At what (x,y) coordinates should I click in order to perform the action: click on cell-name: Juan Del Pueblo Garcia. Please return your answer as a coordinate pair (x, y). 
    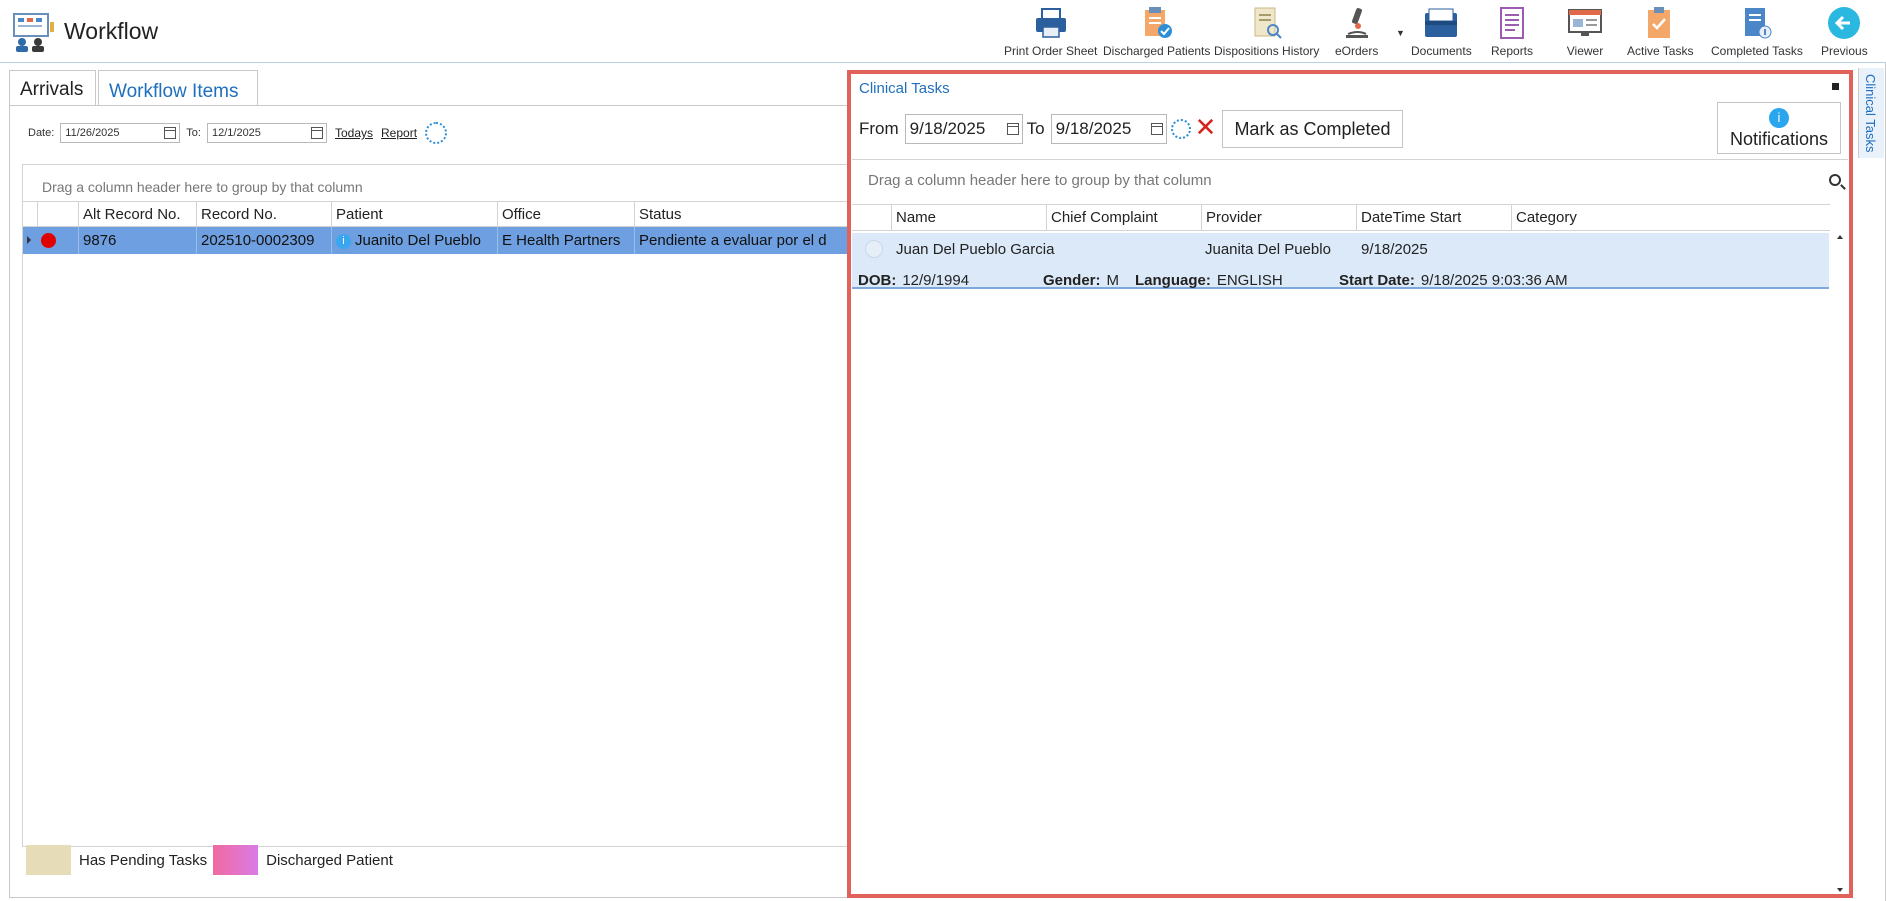
    Looking at the image, I should click on (975, 249).